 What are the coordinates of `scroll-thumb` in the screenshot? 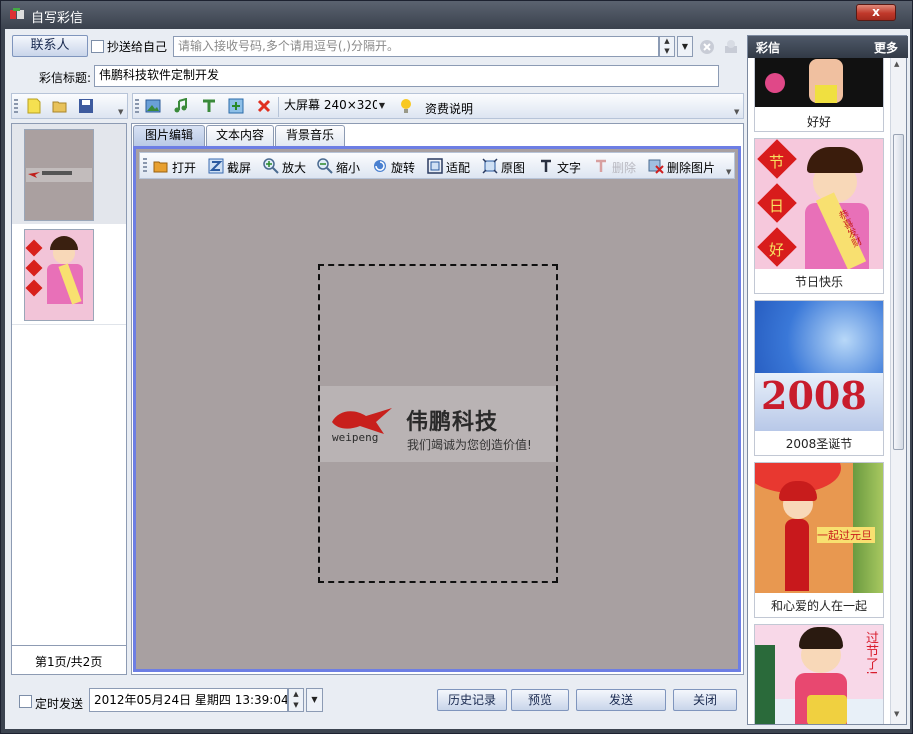 It's located at (898, 292).